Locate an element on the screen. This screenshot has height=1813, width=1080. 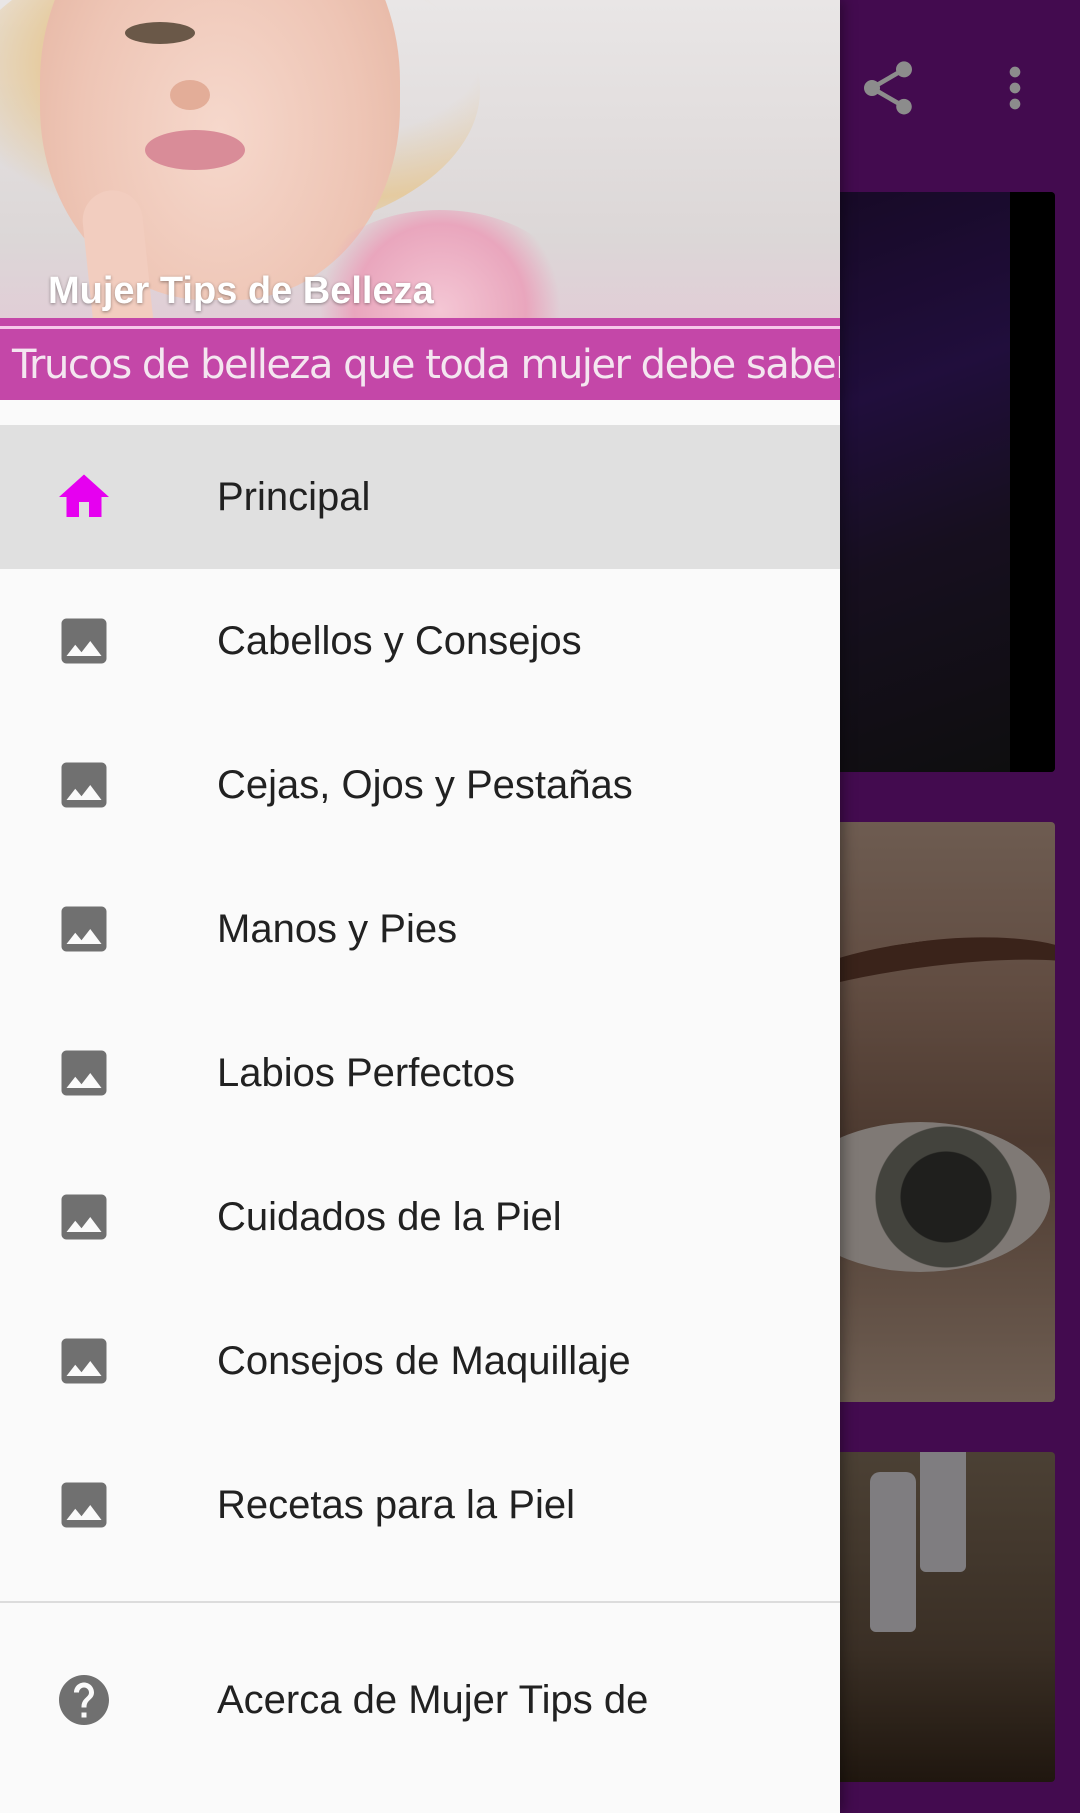
menu-item-label: Principal is located at coordinates (294, 496).